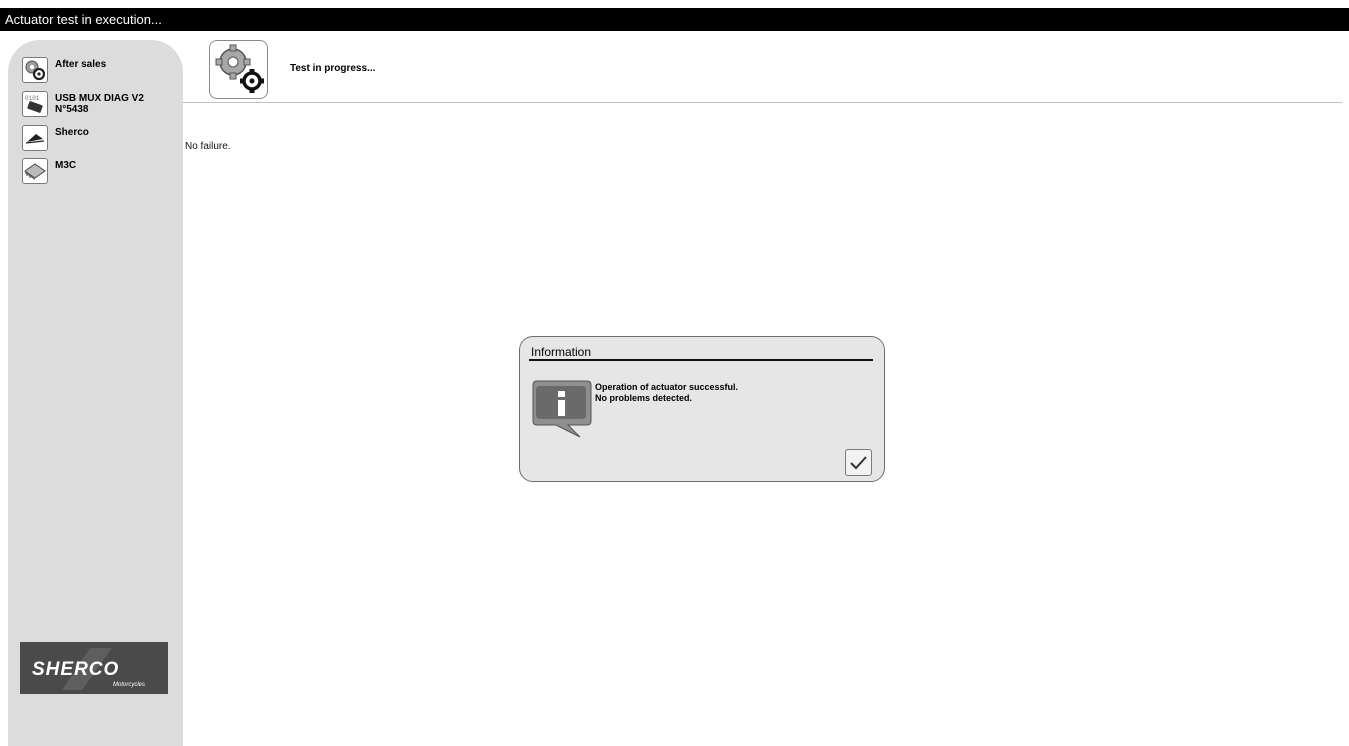 This screenshot has width=1349, height=746. I want to click on sidebar-item-label: USB MUX DIAG V2, so click(99, 98).